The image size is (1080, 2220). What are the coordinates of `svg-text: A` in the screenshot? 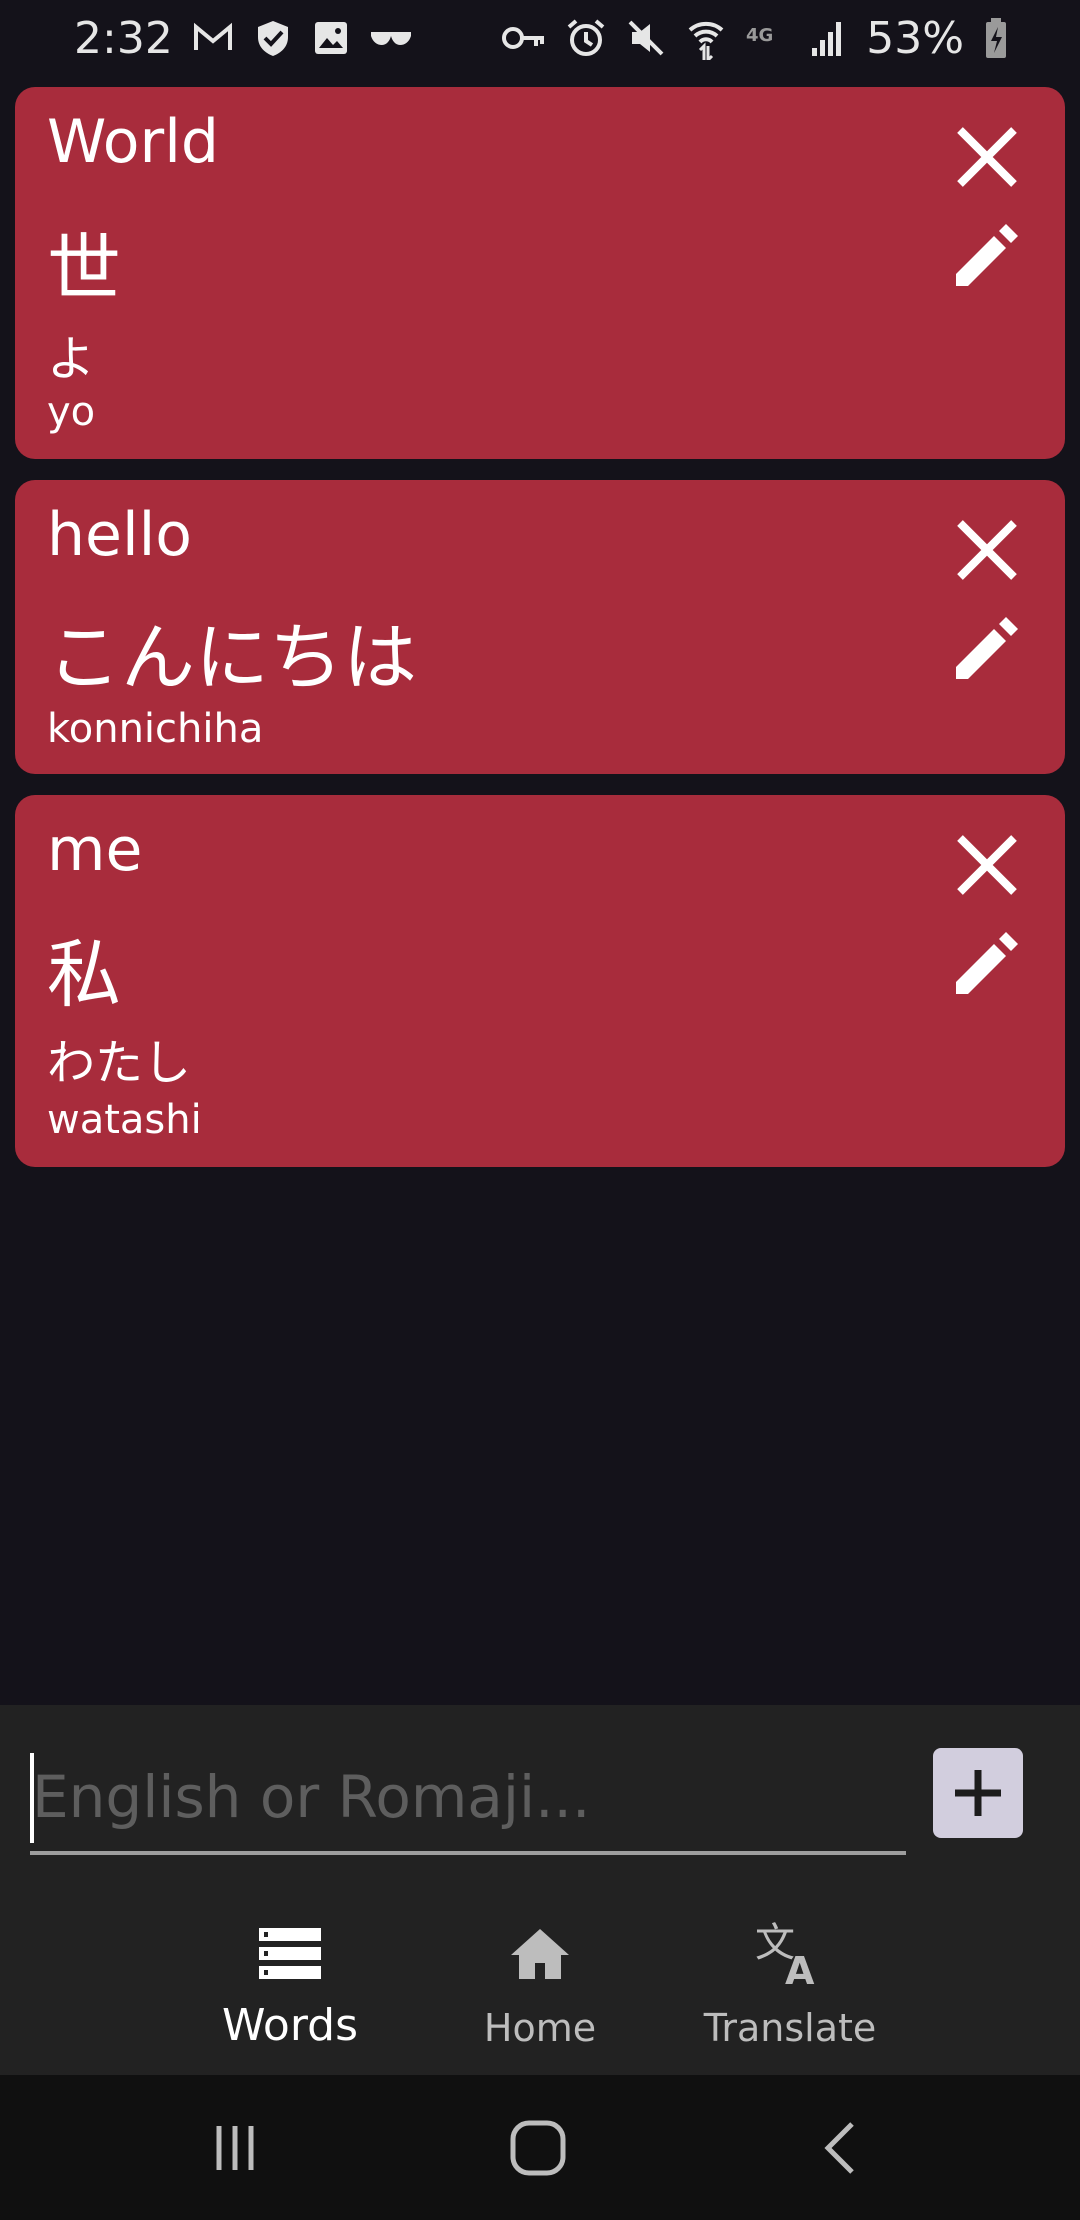 It's located at (800, 1967).